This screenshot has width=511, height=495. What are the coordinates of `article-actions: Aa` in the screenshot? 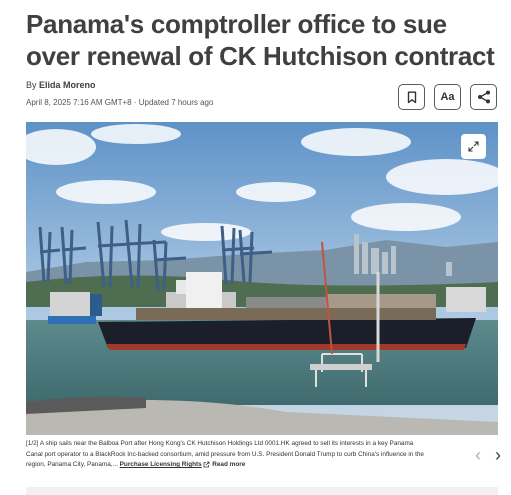 It's located at (447, 97).